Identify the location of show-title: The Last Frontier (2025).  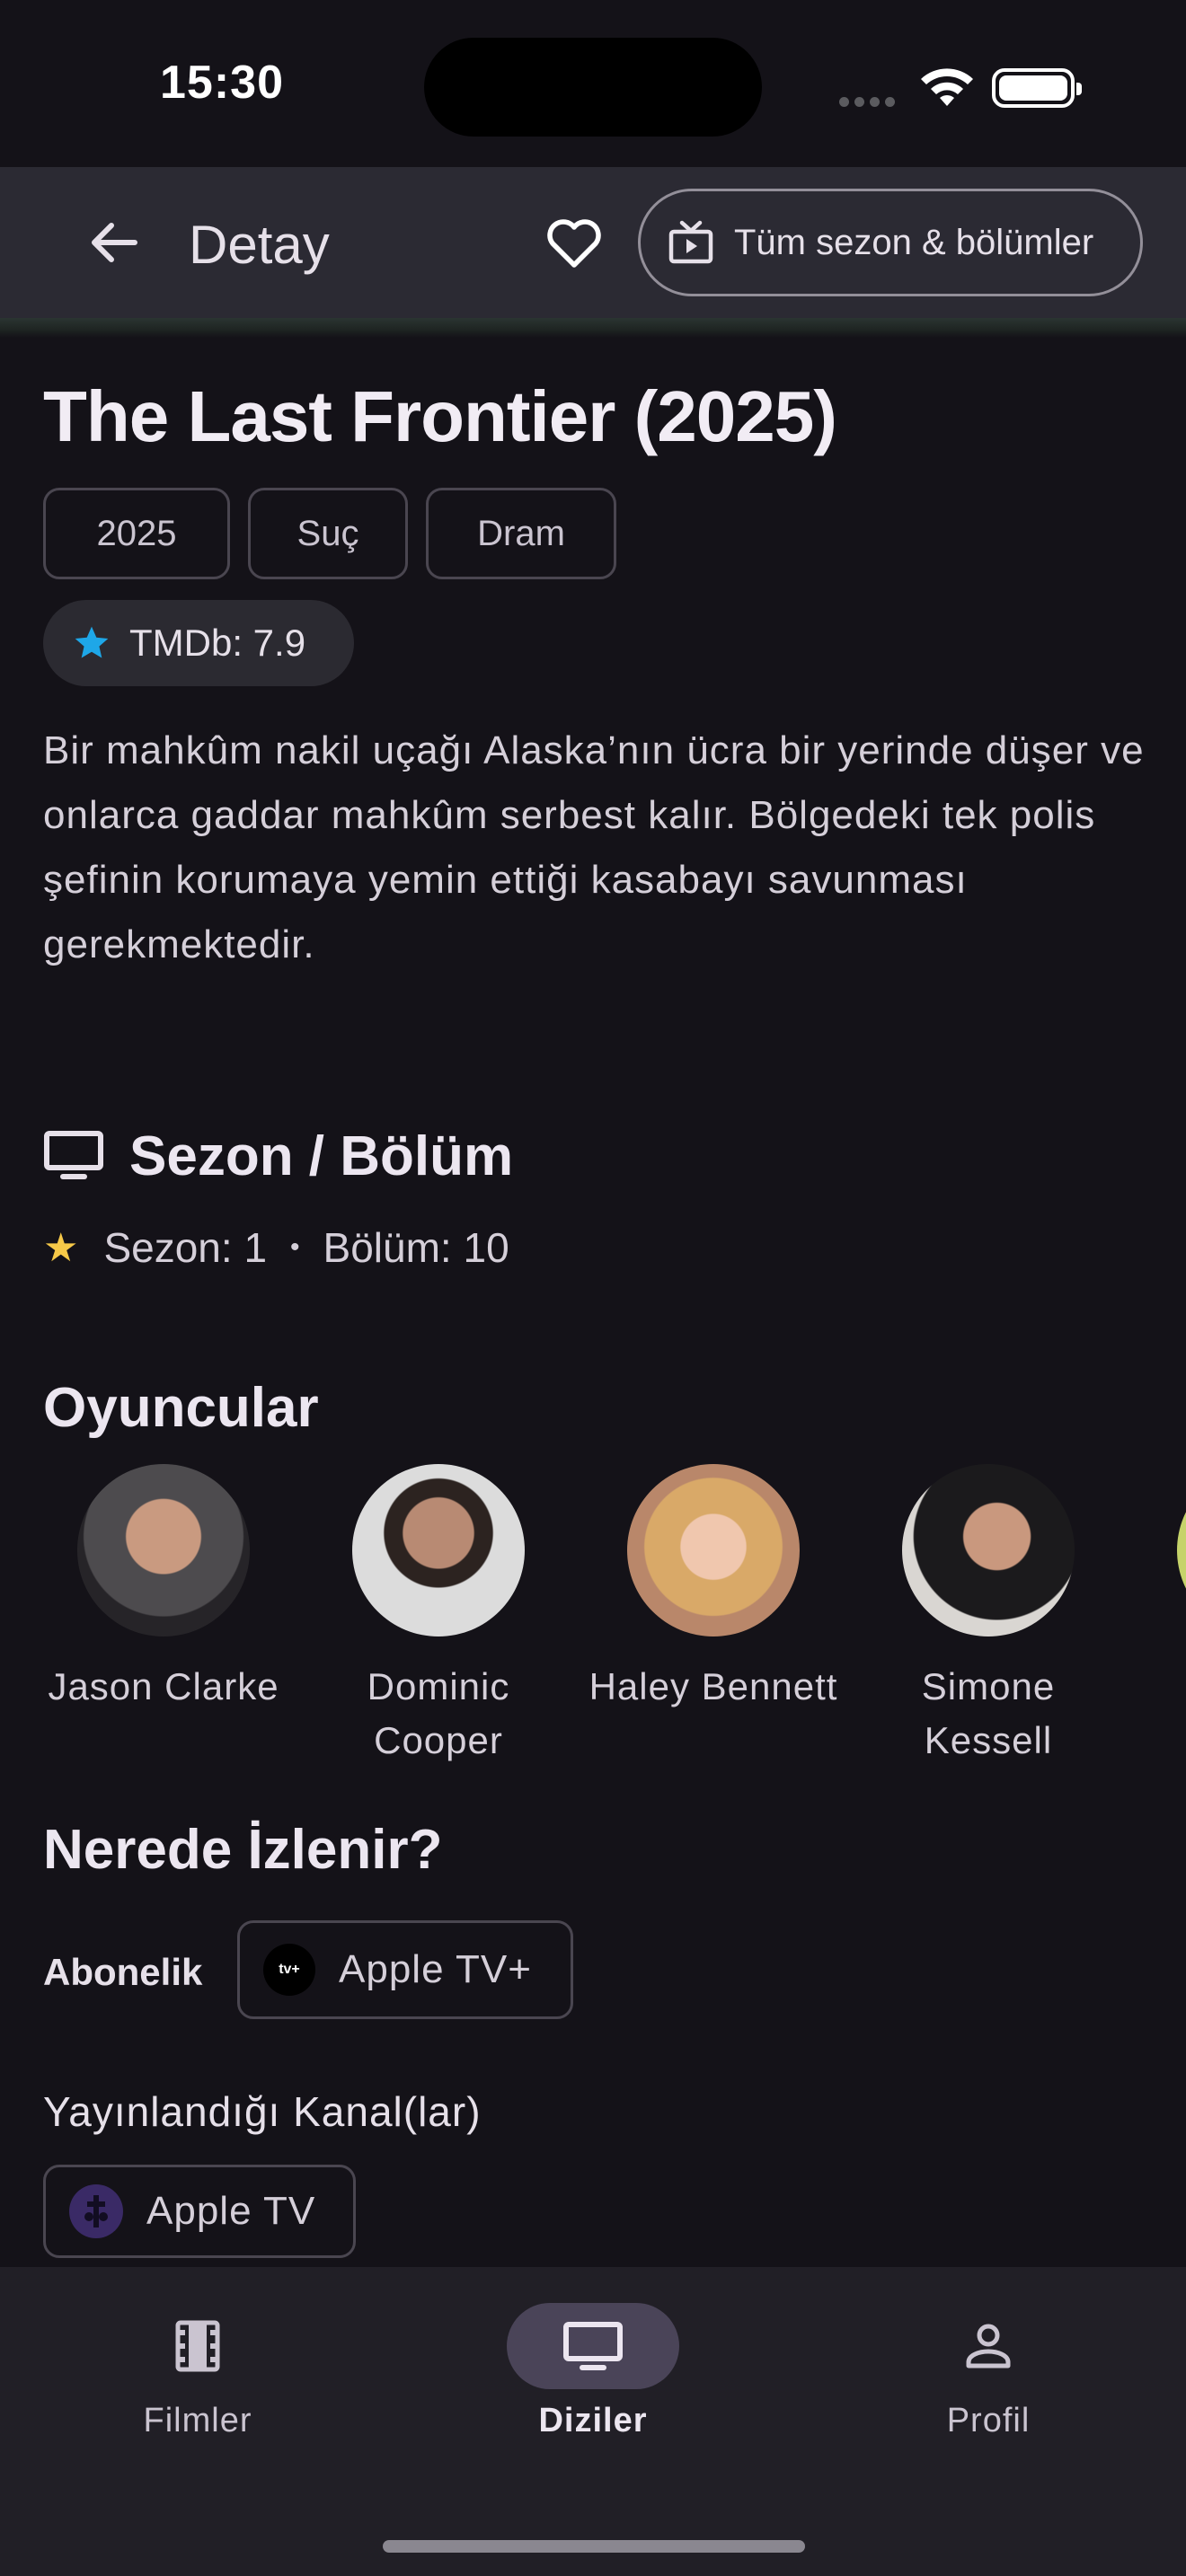
(440, 416).